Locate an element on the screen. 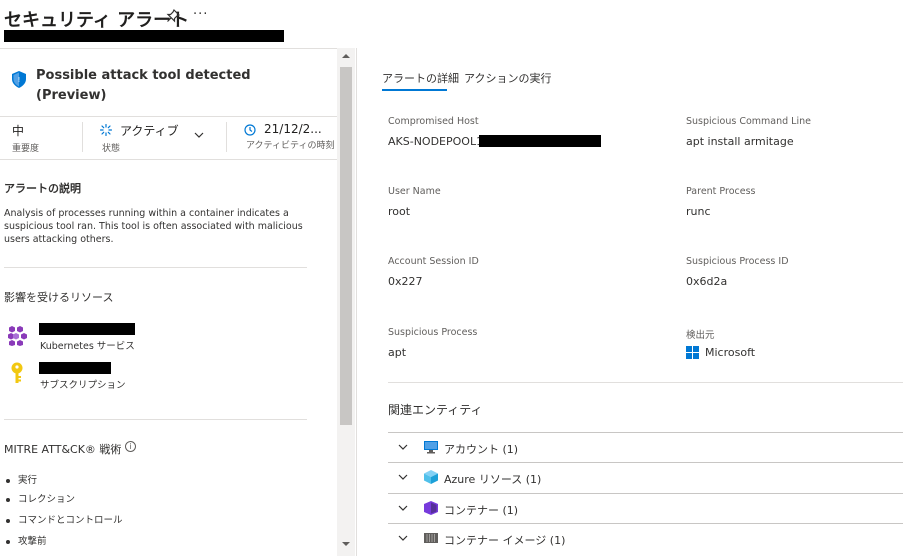  active-tab-indicator is located at coordinates (414, 90).